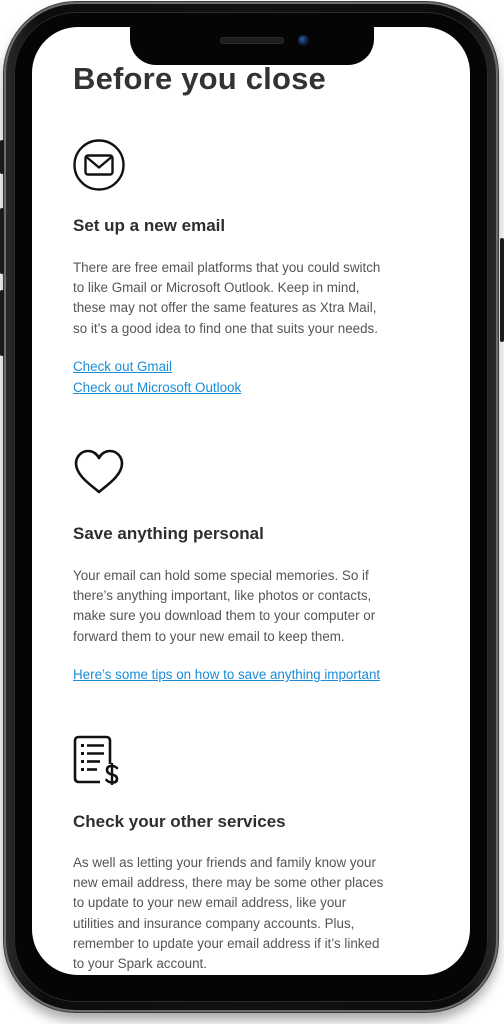 This screenshot has width=504, height=1024. What do you see at coordinates (122, 366) in the screenshot?
I see `gmail-link: Check out Gmail` at bounding box center [122, 366].